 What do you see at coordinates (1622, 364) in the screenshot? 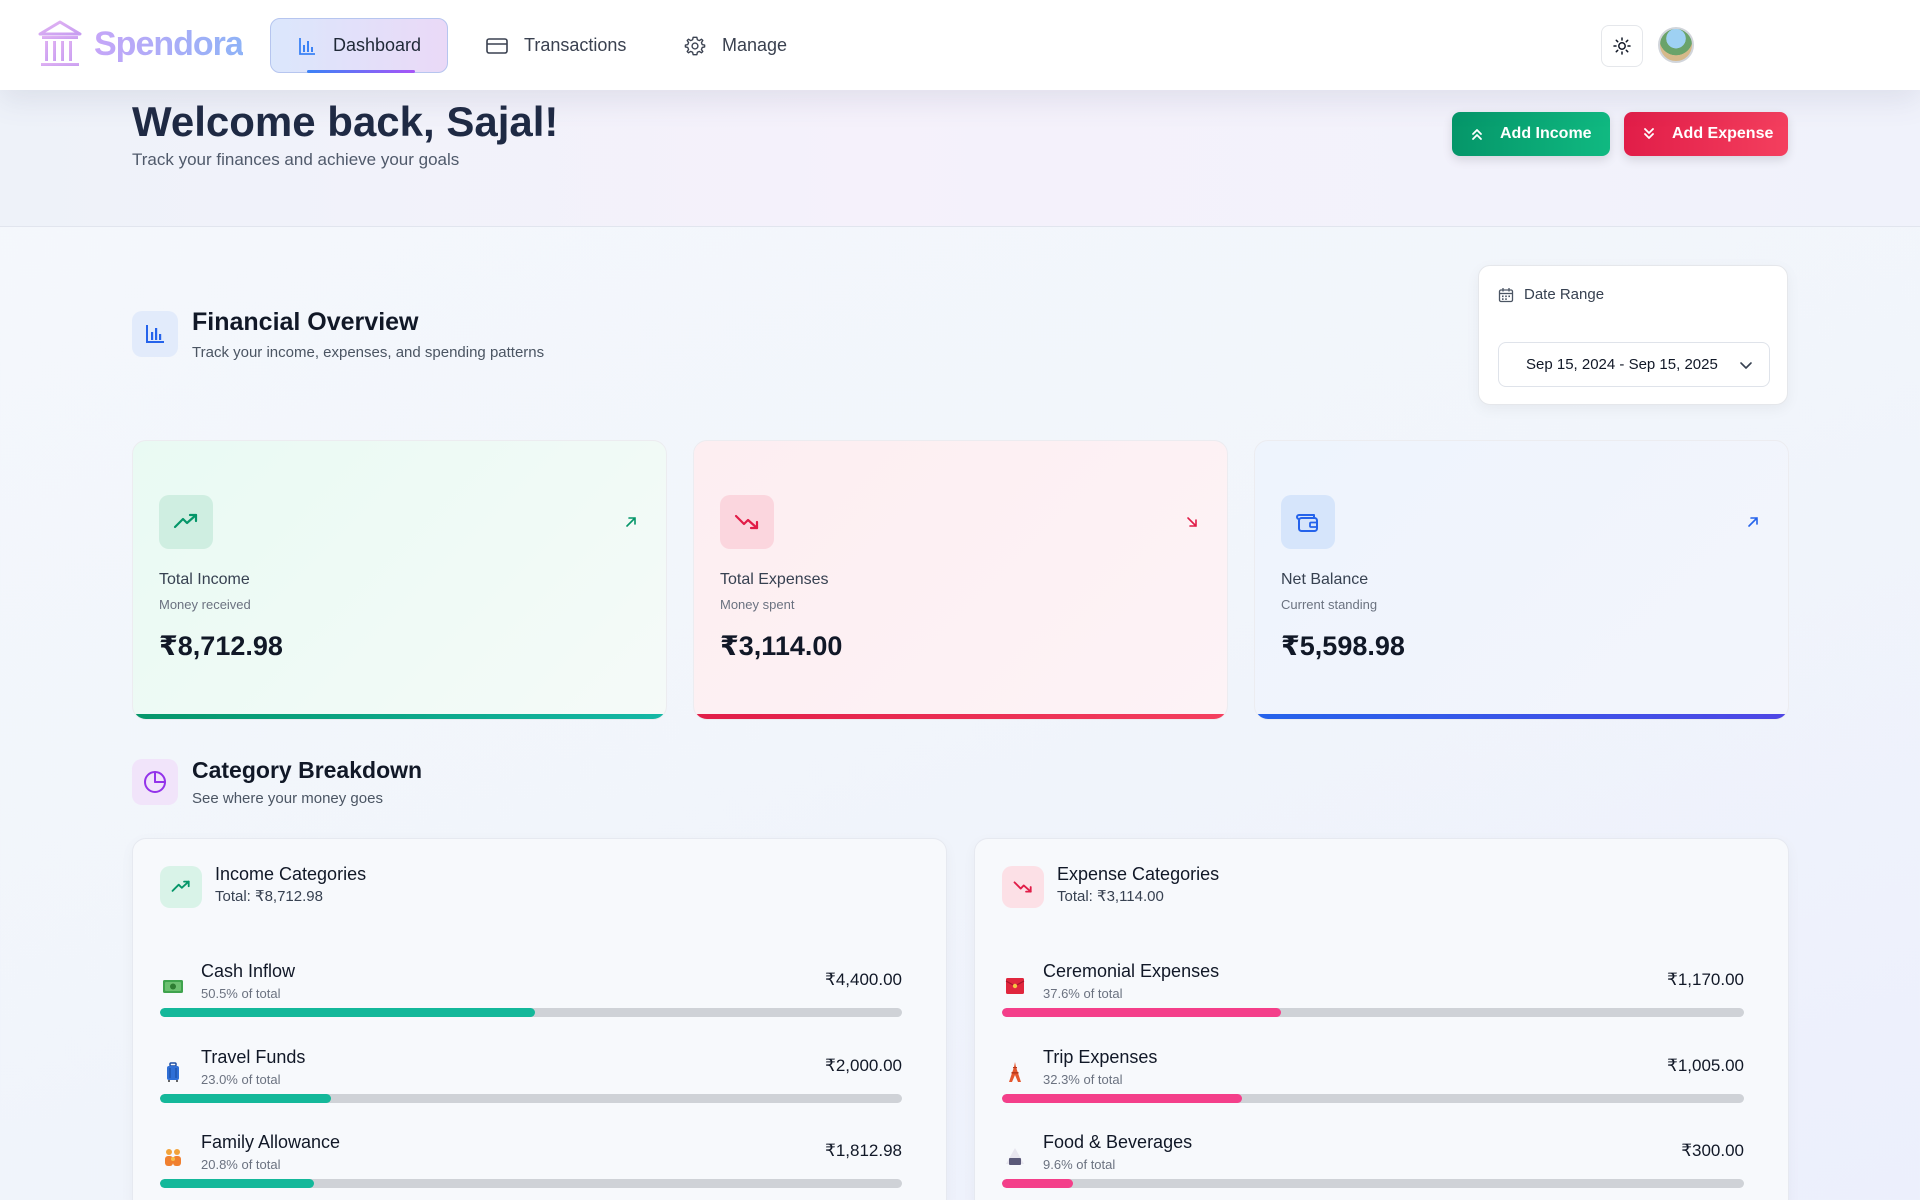
I see `date-range-value: Sep 15, 2024 - Sep 15, 2025` at bounding box center [1622, 364].